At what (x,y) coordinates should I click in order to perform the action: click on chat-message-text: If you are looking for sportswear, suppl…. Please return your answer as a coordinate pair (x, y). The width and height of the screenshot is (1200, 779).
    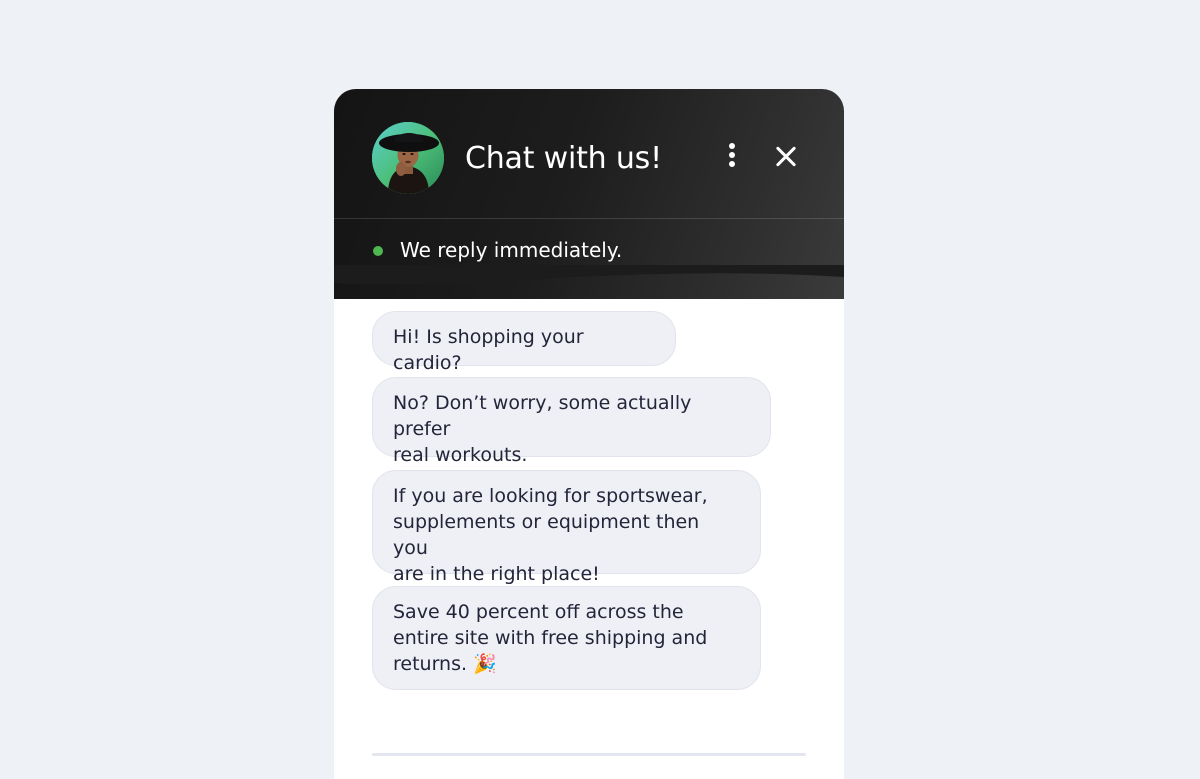
    Looking at the image, I should click on (550, 535).